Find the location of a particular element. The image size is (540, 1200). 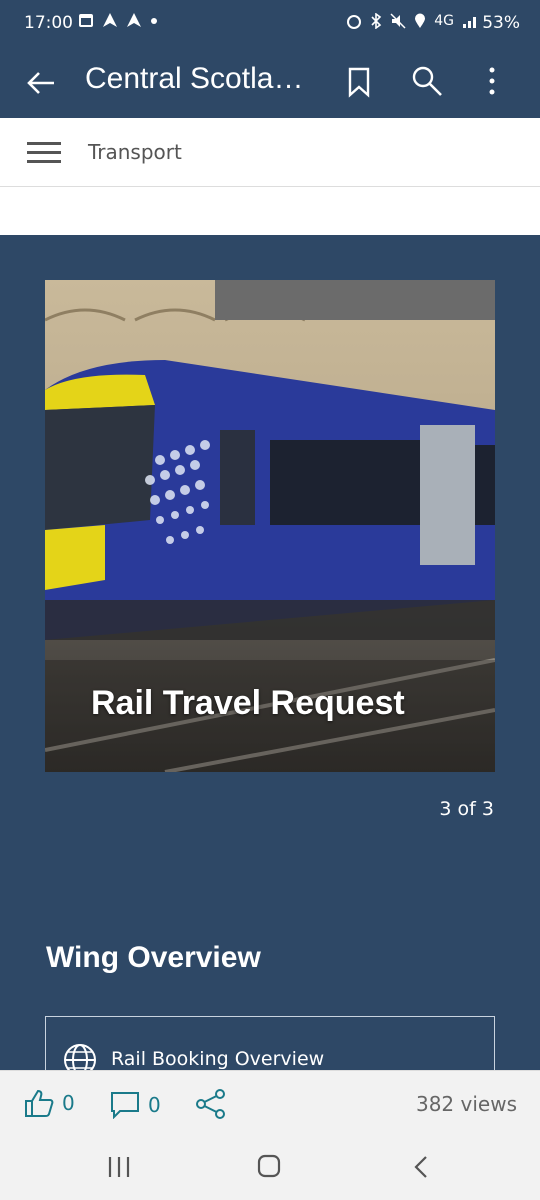

bookmark-icon is located at coordinates (359, 82).